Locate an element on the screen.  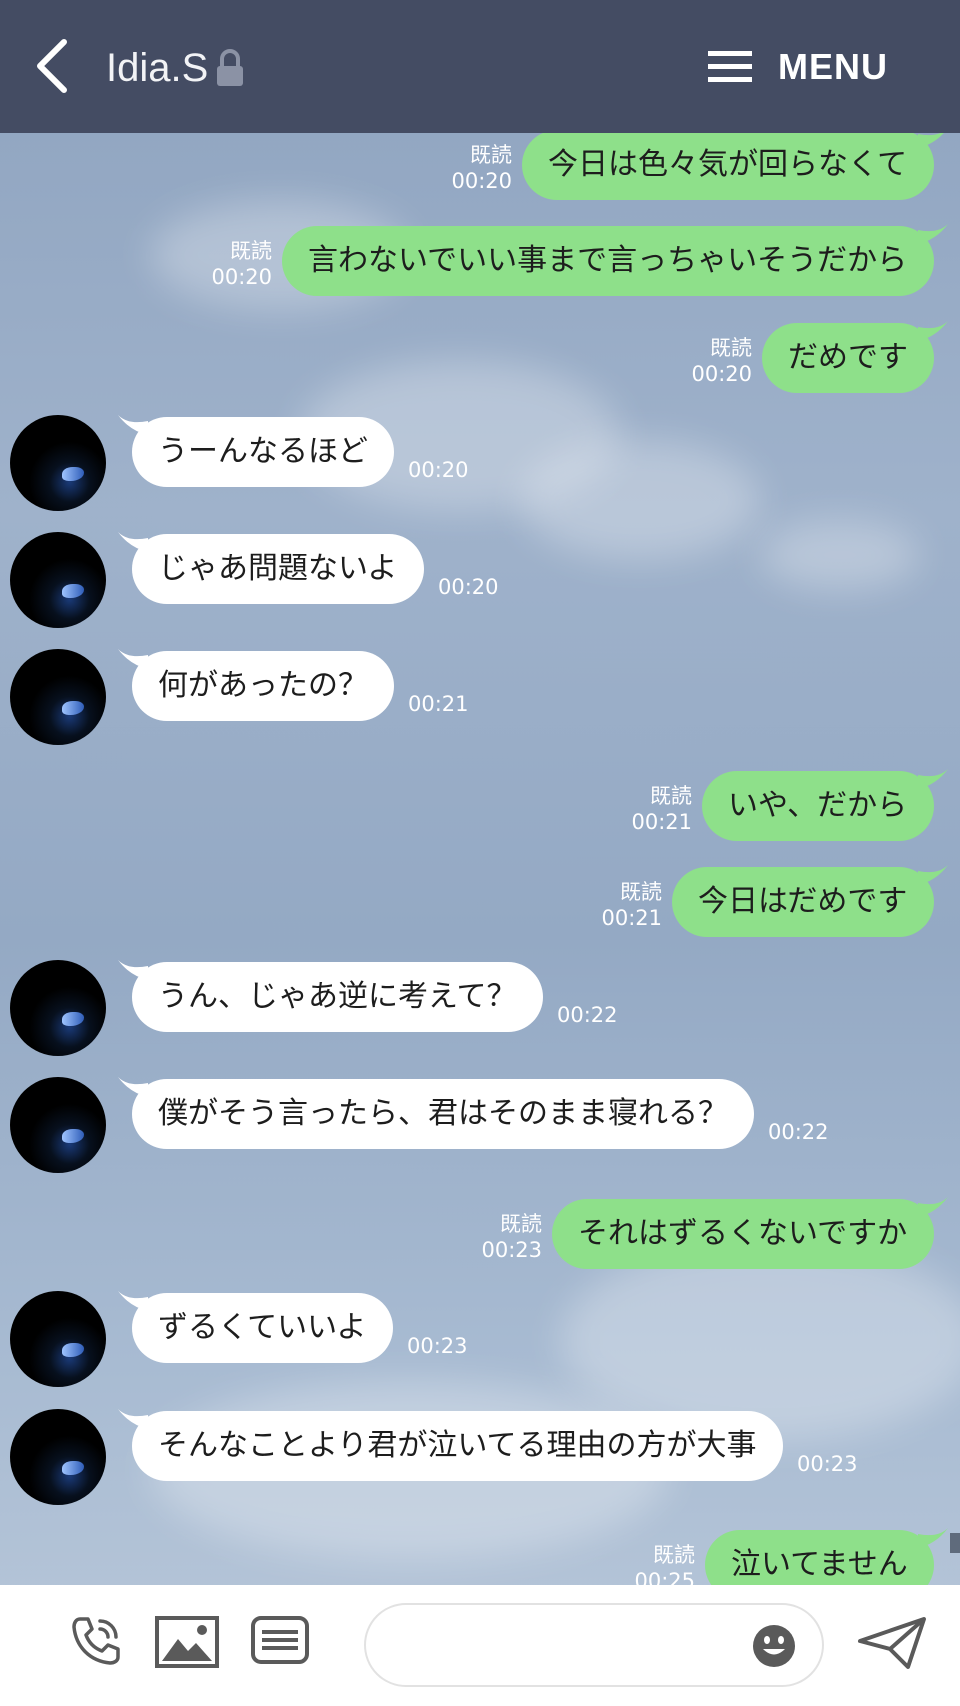
message-bubble: それはずるくないですか is located at coordinates (743, 1234).